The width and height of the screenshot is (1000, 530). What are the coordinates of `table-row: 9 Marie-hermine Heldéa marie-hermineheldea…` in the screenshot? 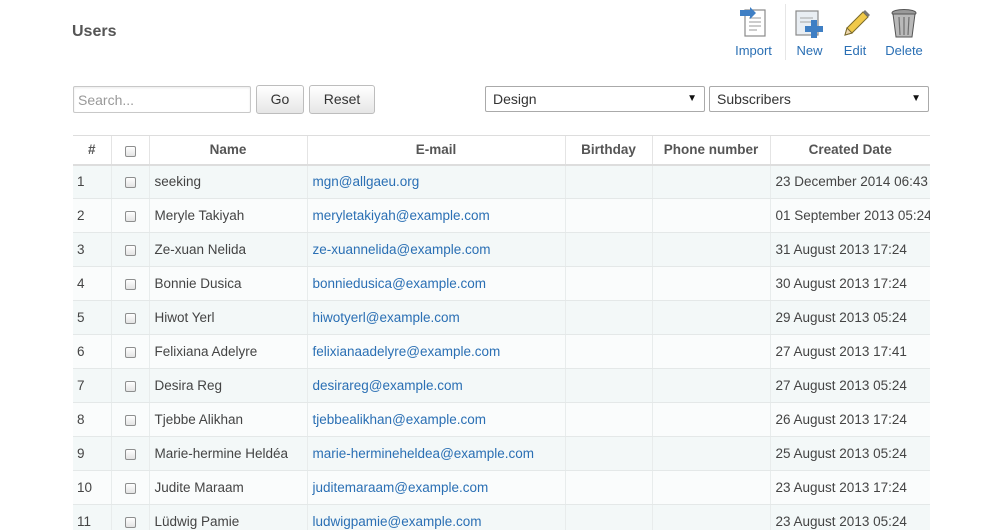 It's located at (501, 453).